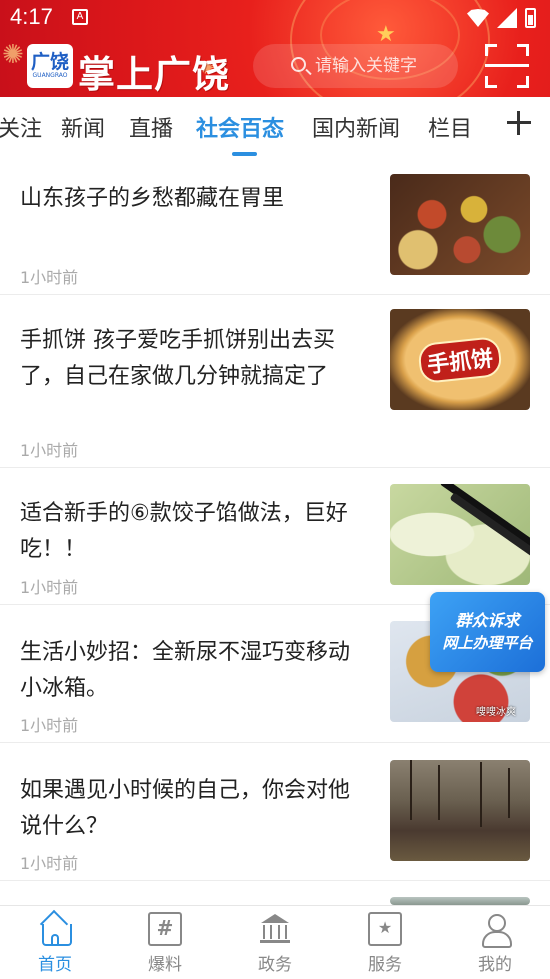  Describe the element at coordinates (154, 74) in the screenshot. I see `app-name: 掌上广饶` at that location.